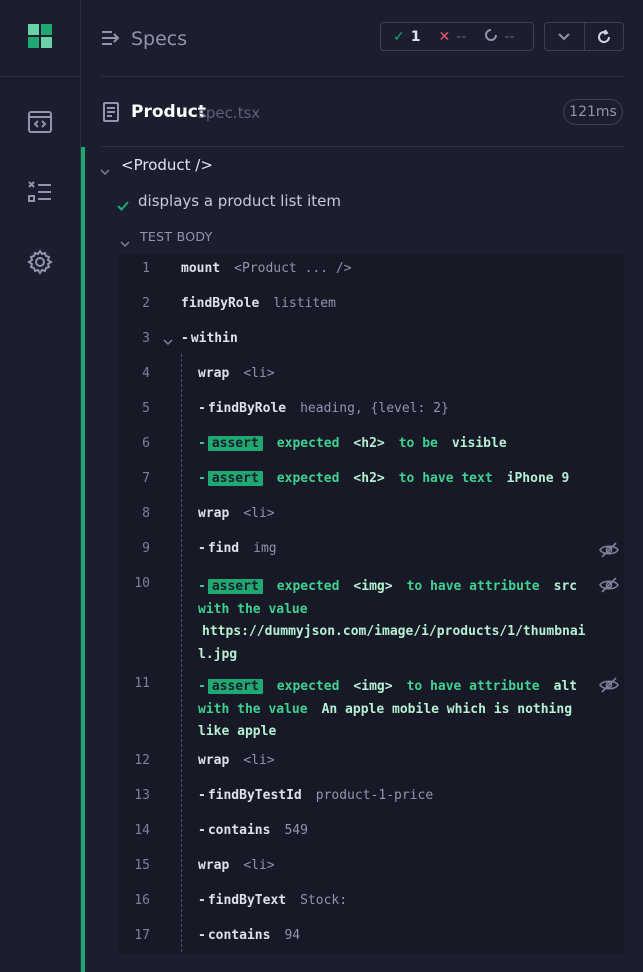 This screenshot has height=972, width=643. Describe the element at coordinates (229, 113) in the screenshot. I see `spec-extension: spec.tsx` at that location.